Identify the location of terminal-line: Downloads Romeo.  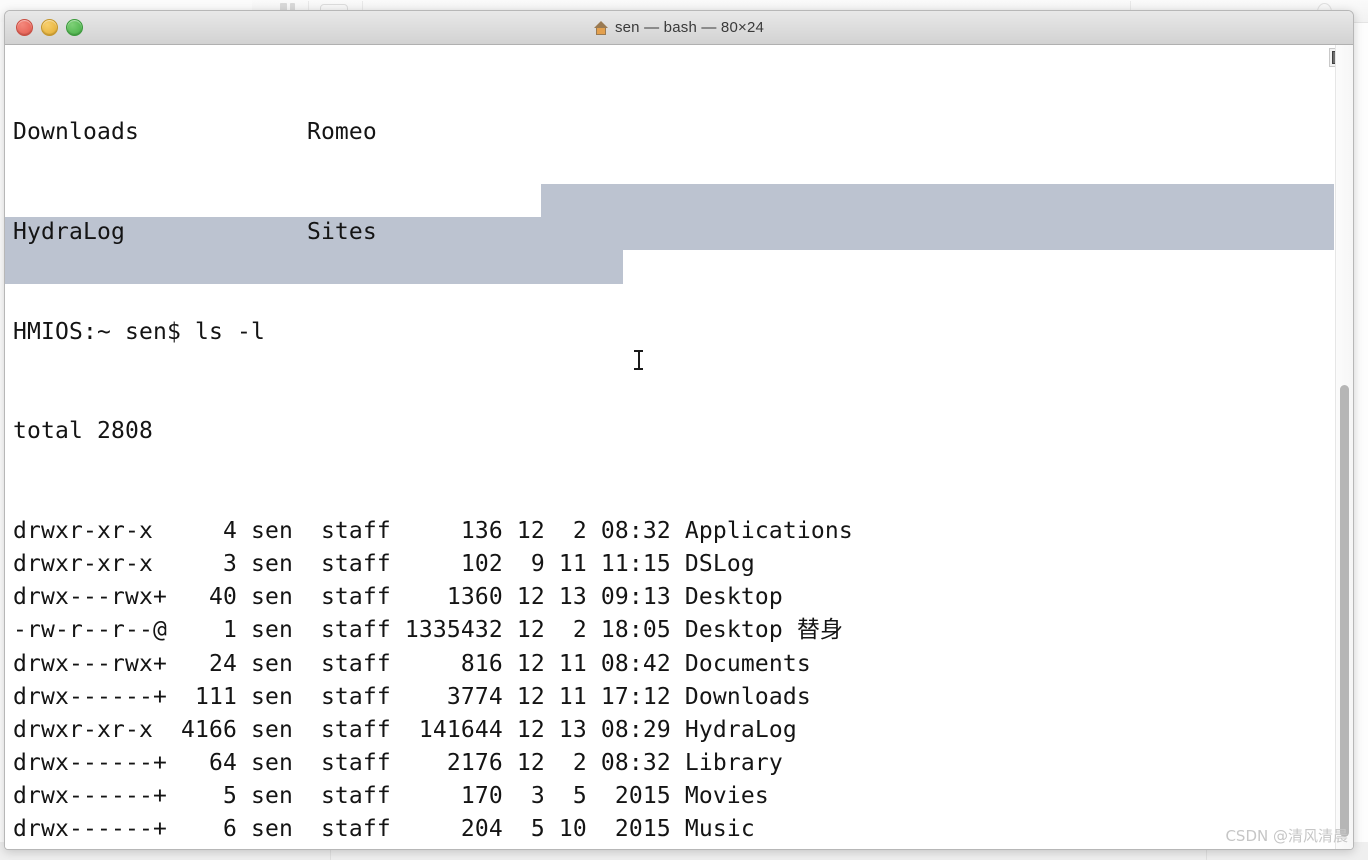
(195, 132).